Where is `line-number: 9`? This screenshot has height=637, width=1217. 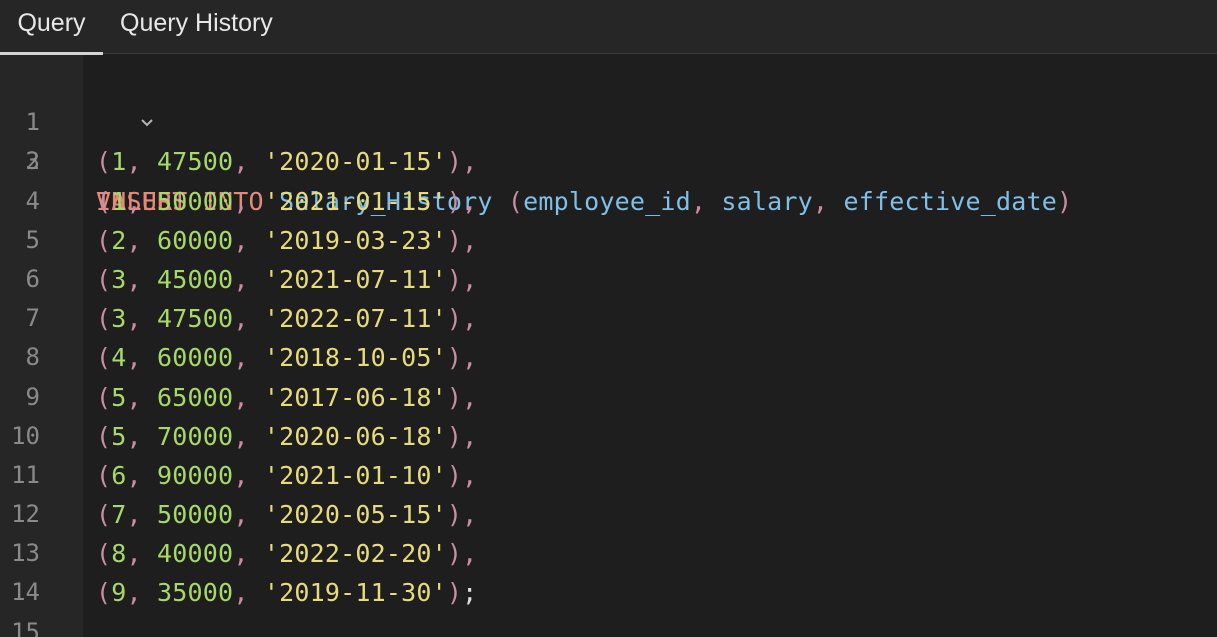 line-number: 9 is located at coordinates (32, 396).